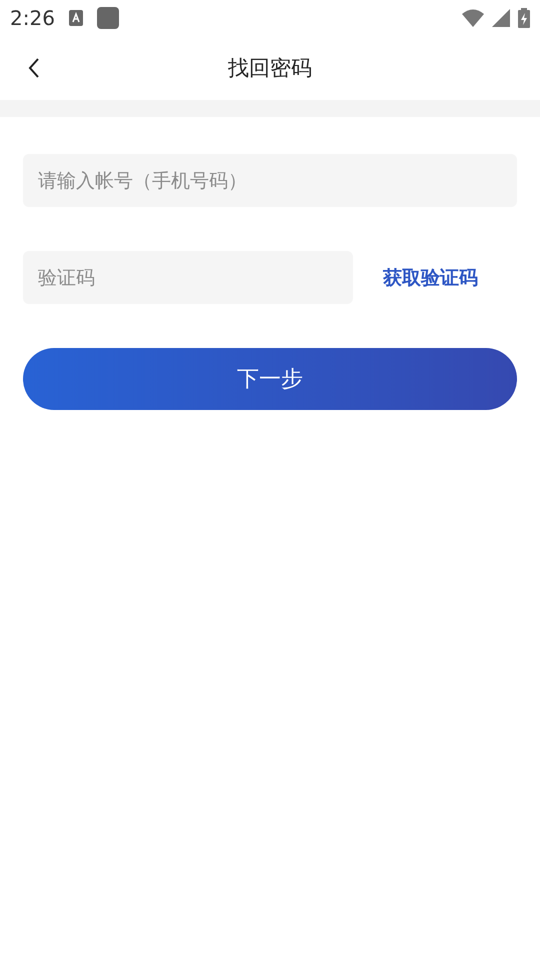 The height and width of the screenshot is (960, 540). I want to click on code-field: 验证码, so click(188, 277).